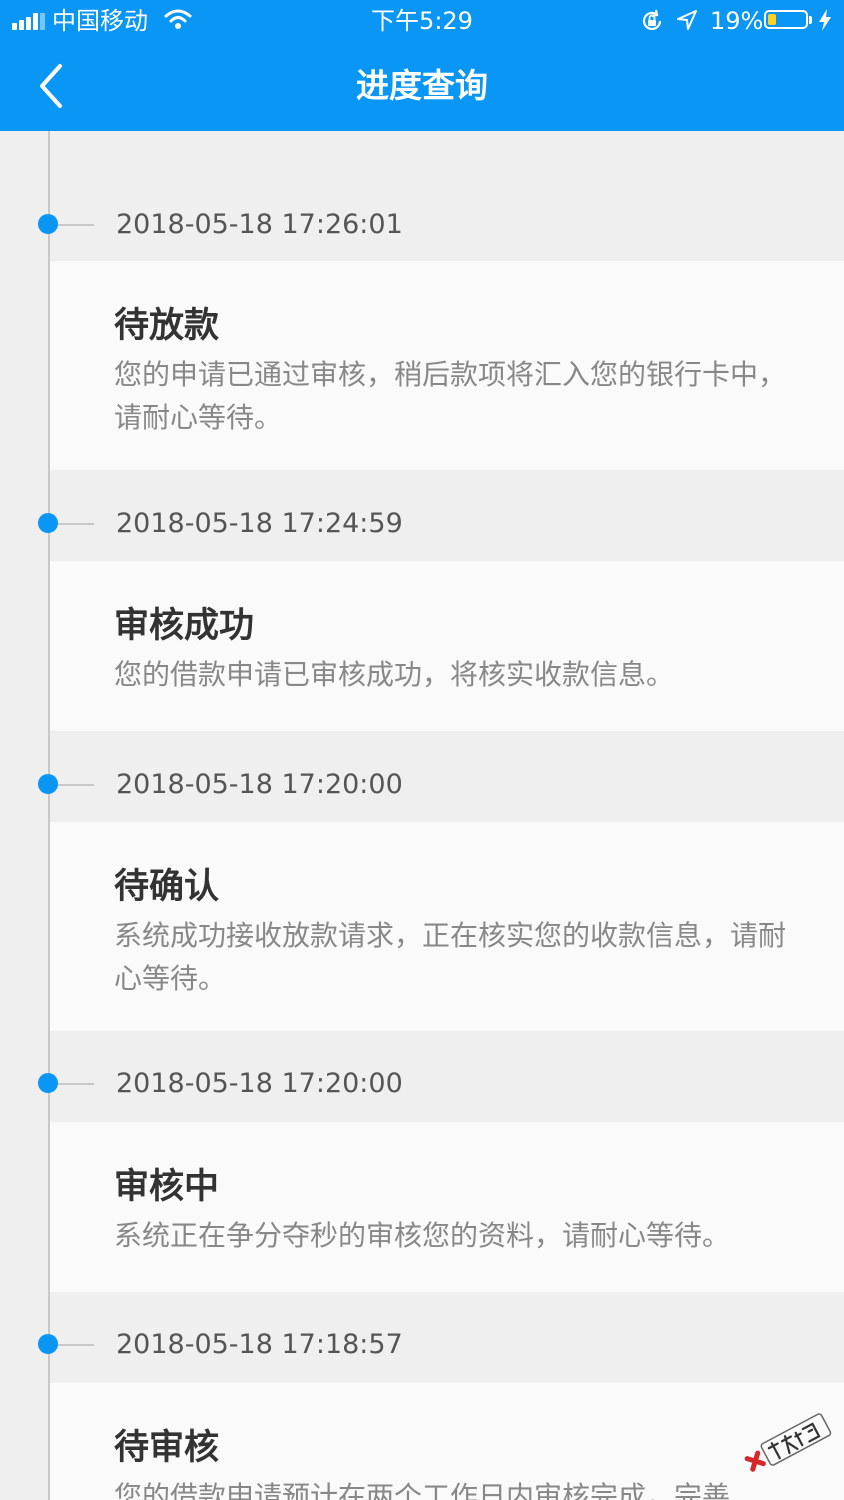 The image size is (844, 1500). Describe the element at coordinates (825, 20) in the screenshot. I see `charging-icon` at that location.